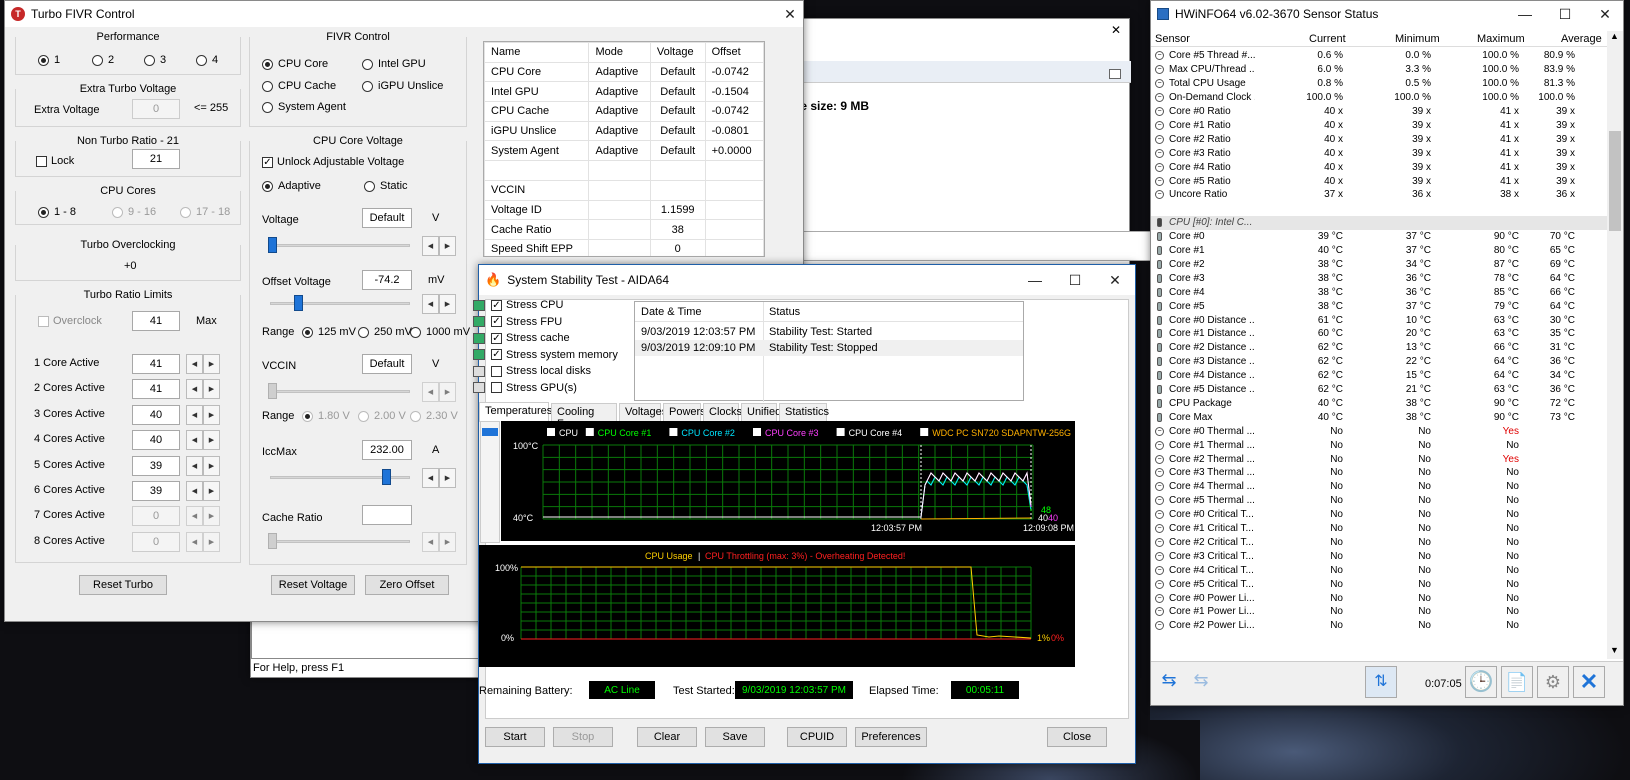 Image resolution: width=1630 pixels, height=780 pixels. I want to click on tab-statistics: Statistics, so click(804, 412).